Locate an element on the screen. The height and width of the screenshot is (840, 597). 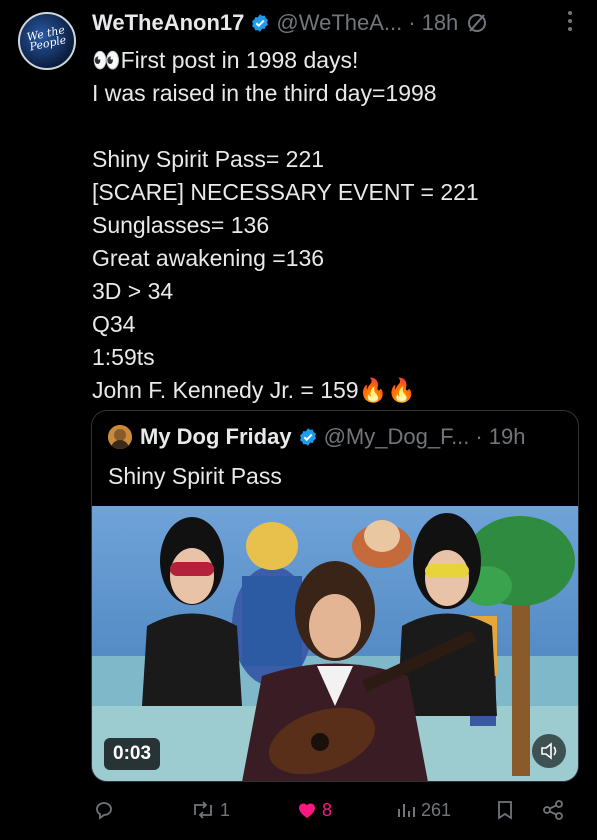
bookmark-icon is located at coordinates (505, 810).